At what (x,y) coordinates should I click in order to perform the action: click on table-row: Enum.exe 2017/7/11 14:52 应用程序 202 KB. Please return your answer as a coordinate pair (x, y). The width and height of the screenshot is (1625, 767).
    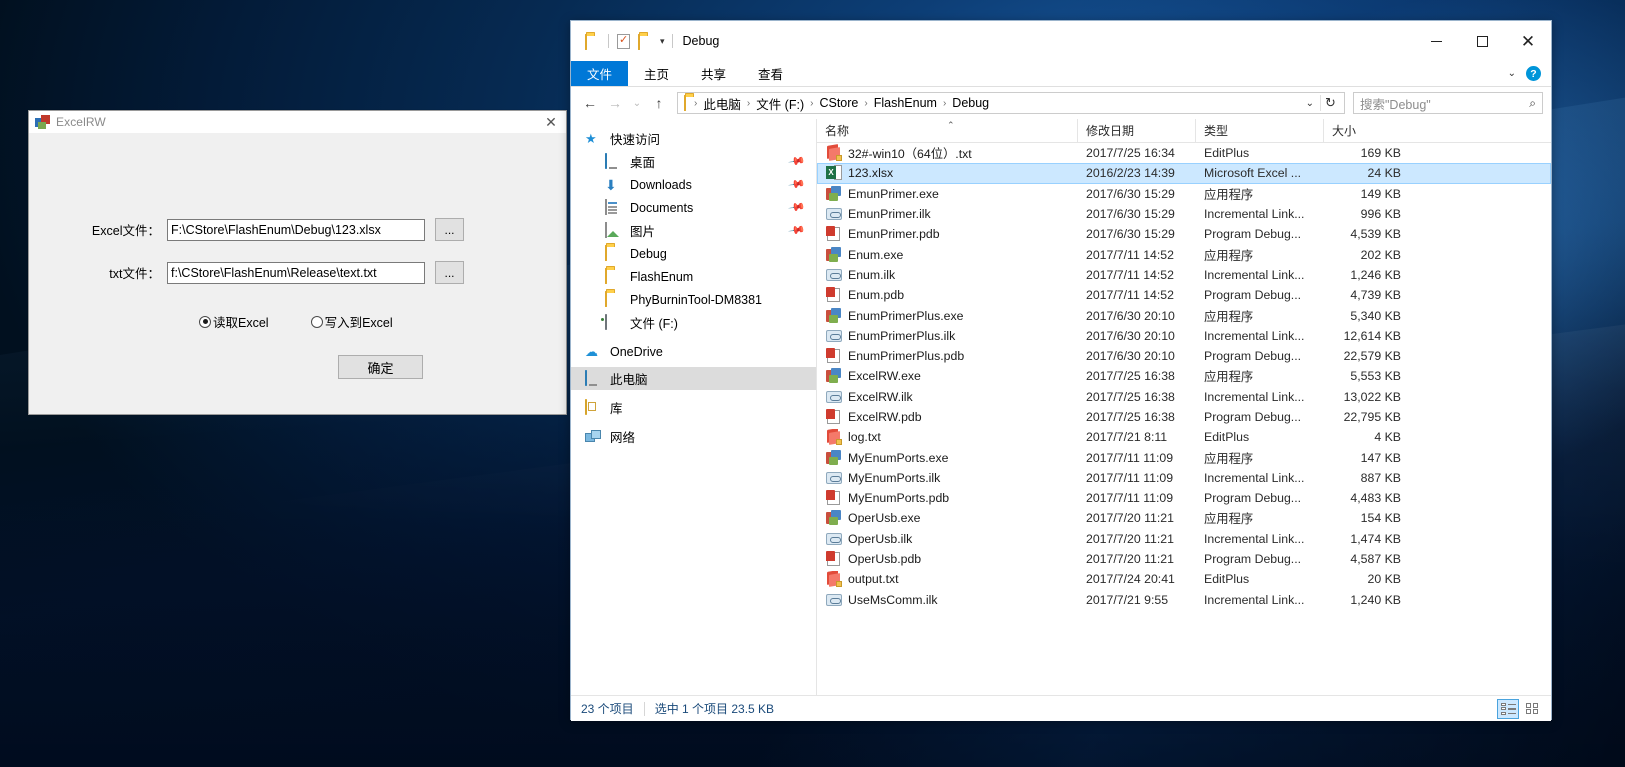
    Looking at the image, I should click on (1184, 254).